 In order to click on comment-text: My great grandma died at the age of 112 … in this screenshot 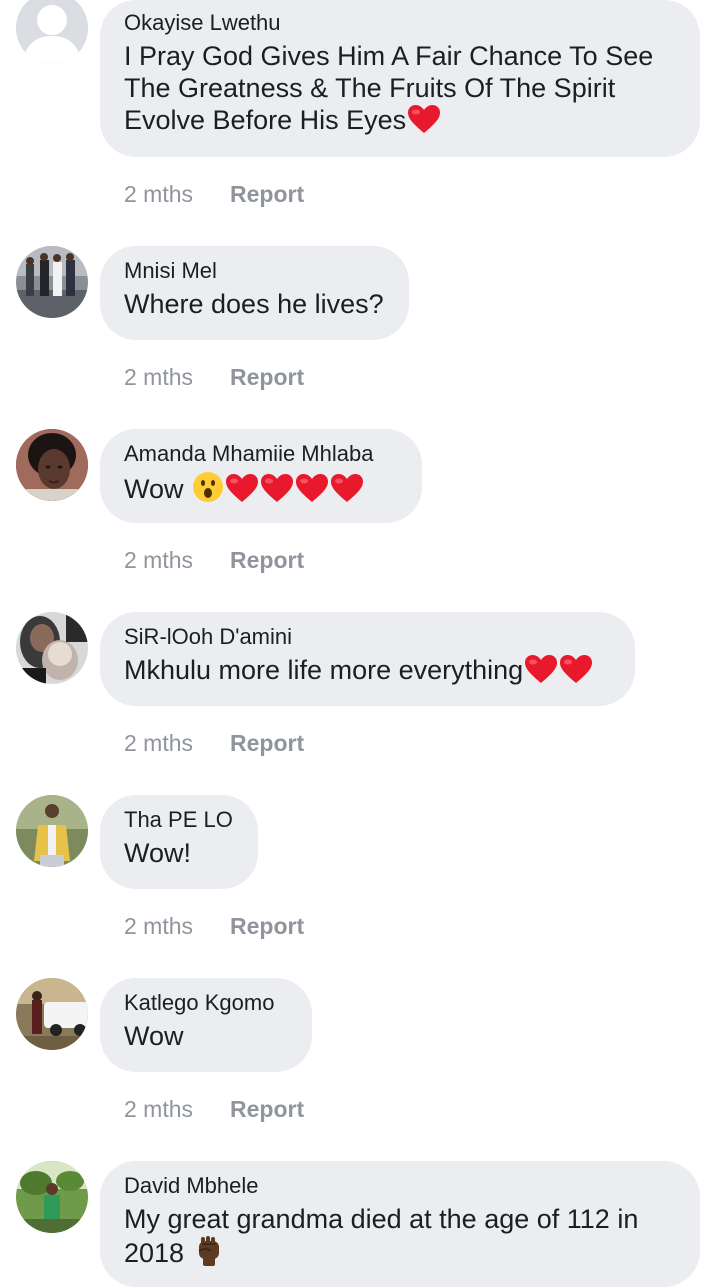, I will do `click(381, 1236)`.